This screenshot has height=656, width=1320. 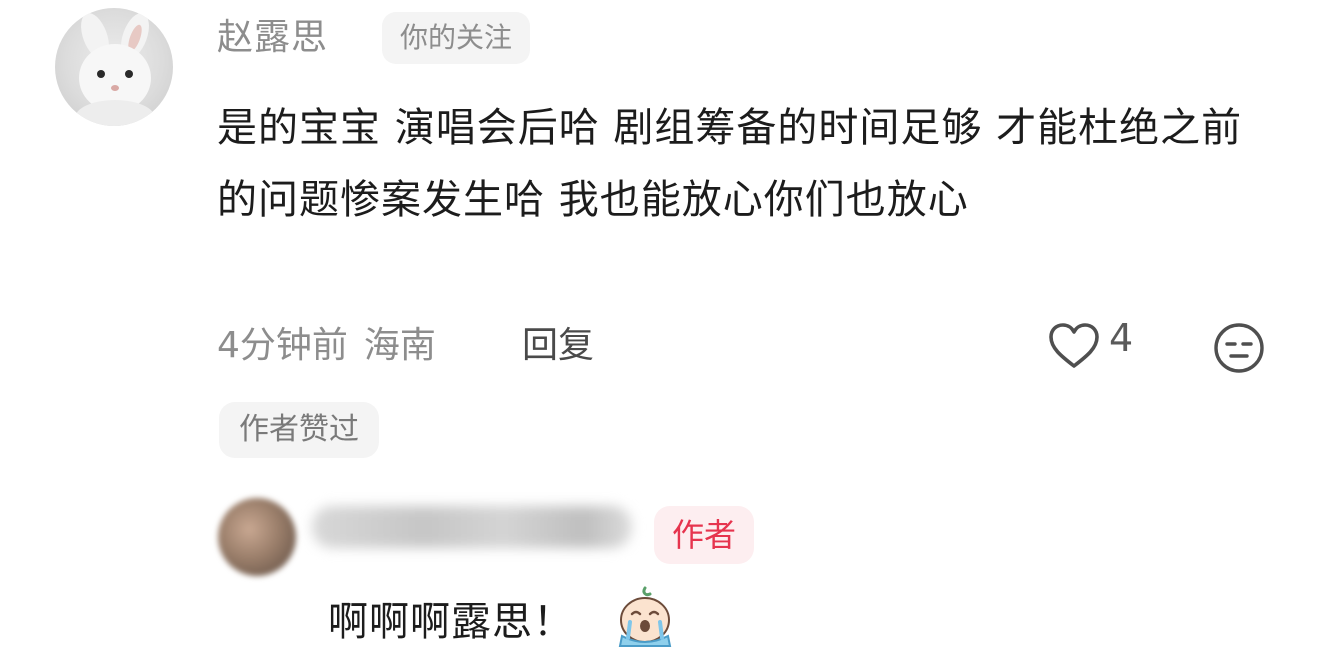 What do you see at coordinates (115, 69) in the screenshot?
I see `rabbit-avatar-icon` at bounding box center [115, 69].